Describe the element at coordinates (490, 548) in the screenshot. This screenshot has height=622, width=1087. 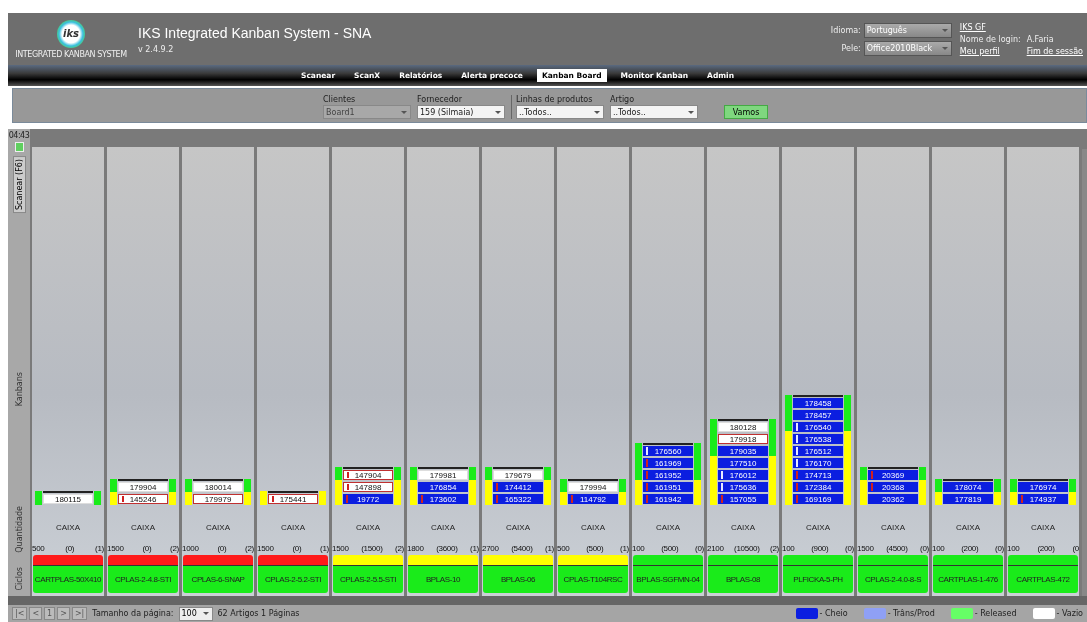
I see `quantity-label: 2700` at that location.